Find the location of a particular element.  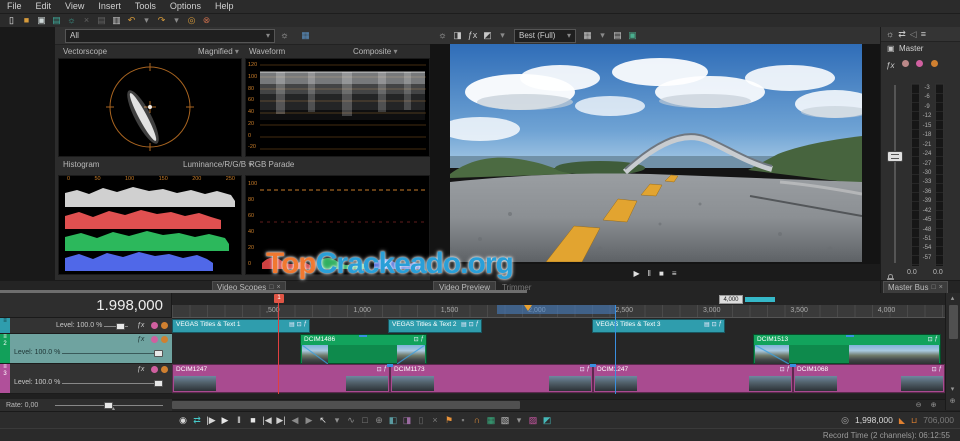

split-tool-button: ◨ is located at coordinates (407, 420).